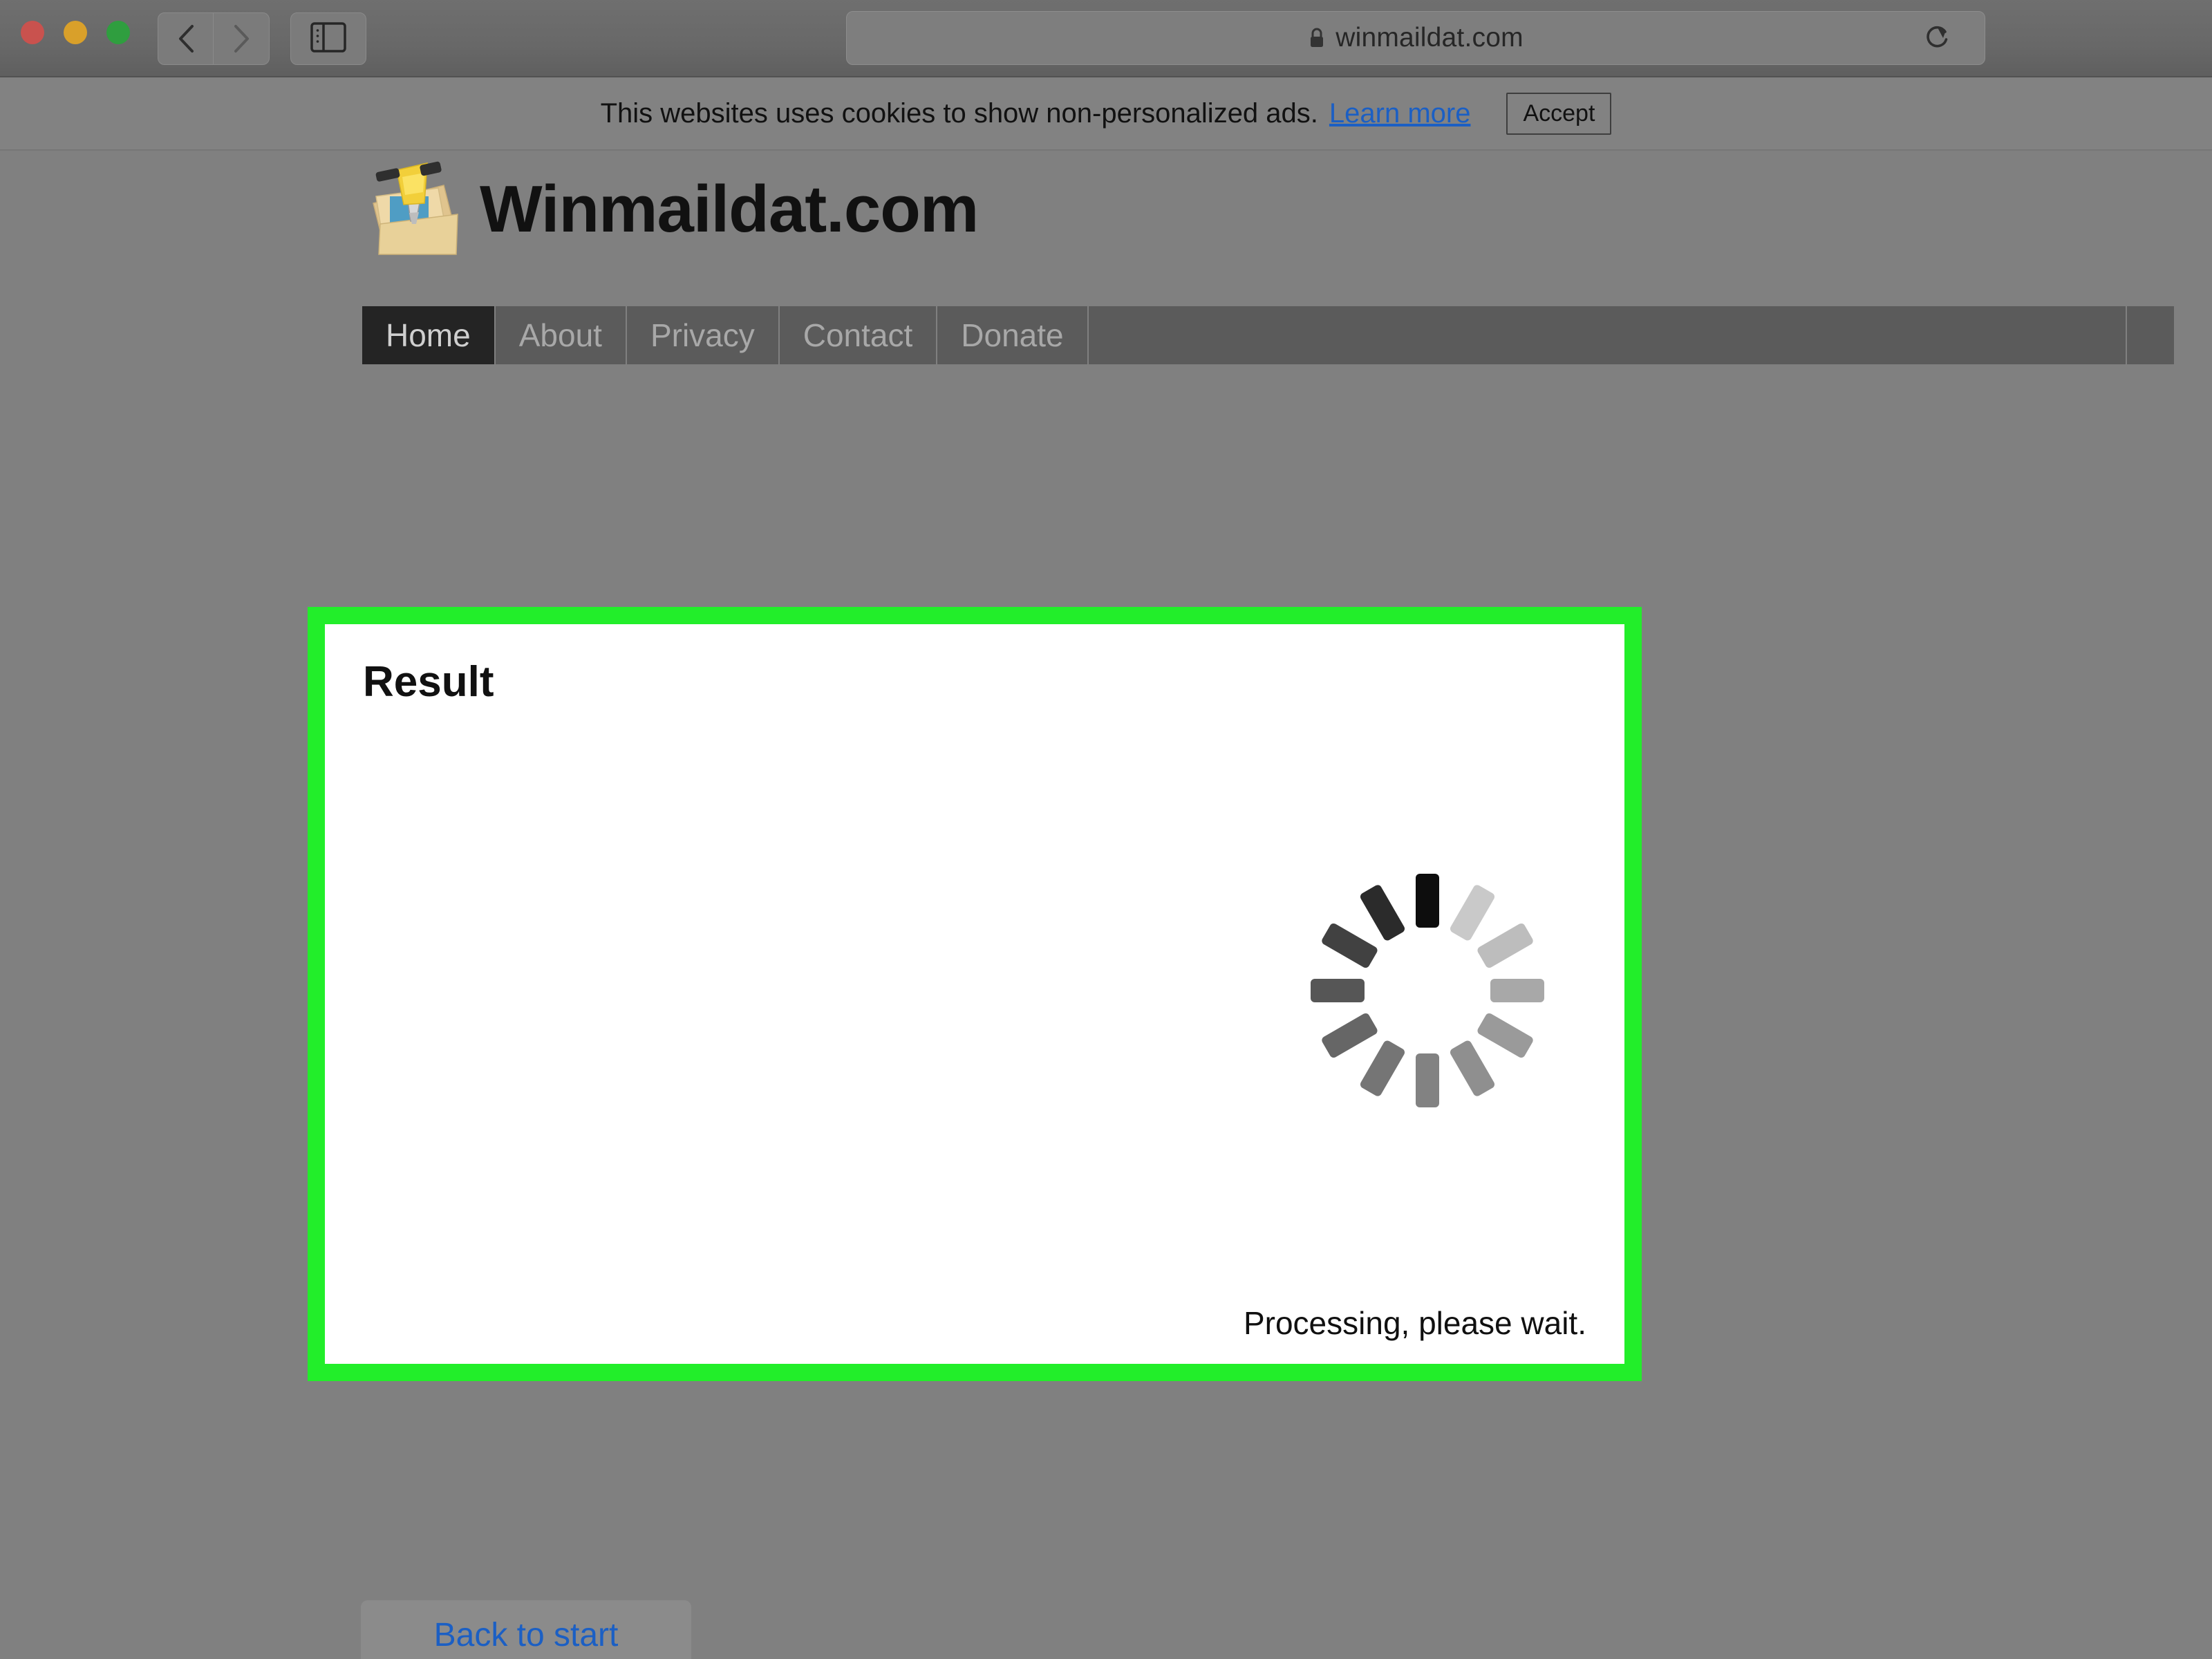 Image resolution: width=2212 pixels, height=1659 pixels. I want to click on nav-filler-end, so click(2150, 335).